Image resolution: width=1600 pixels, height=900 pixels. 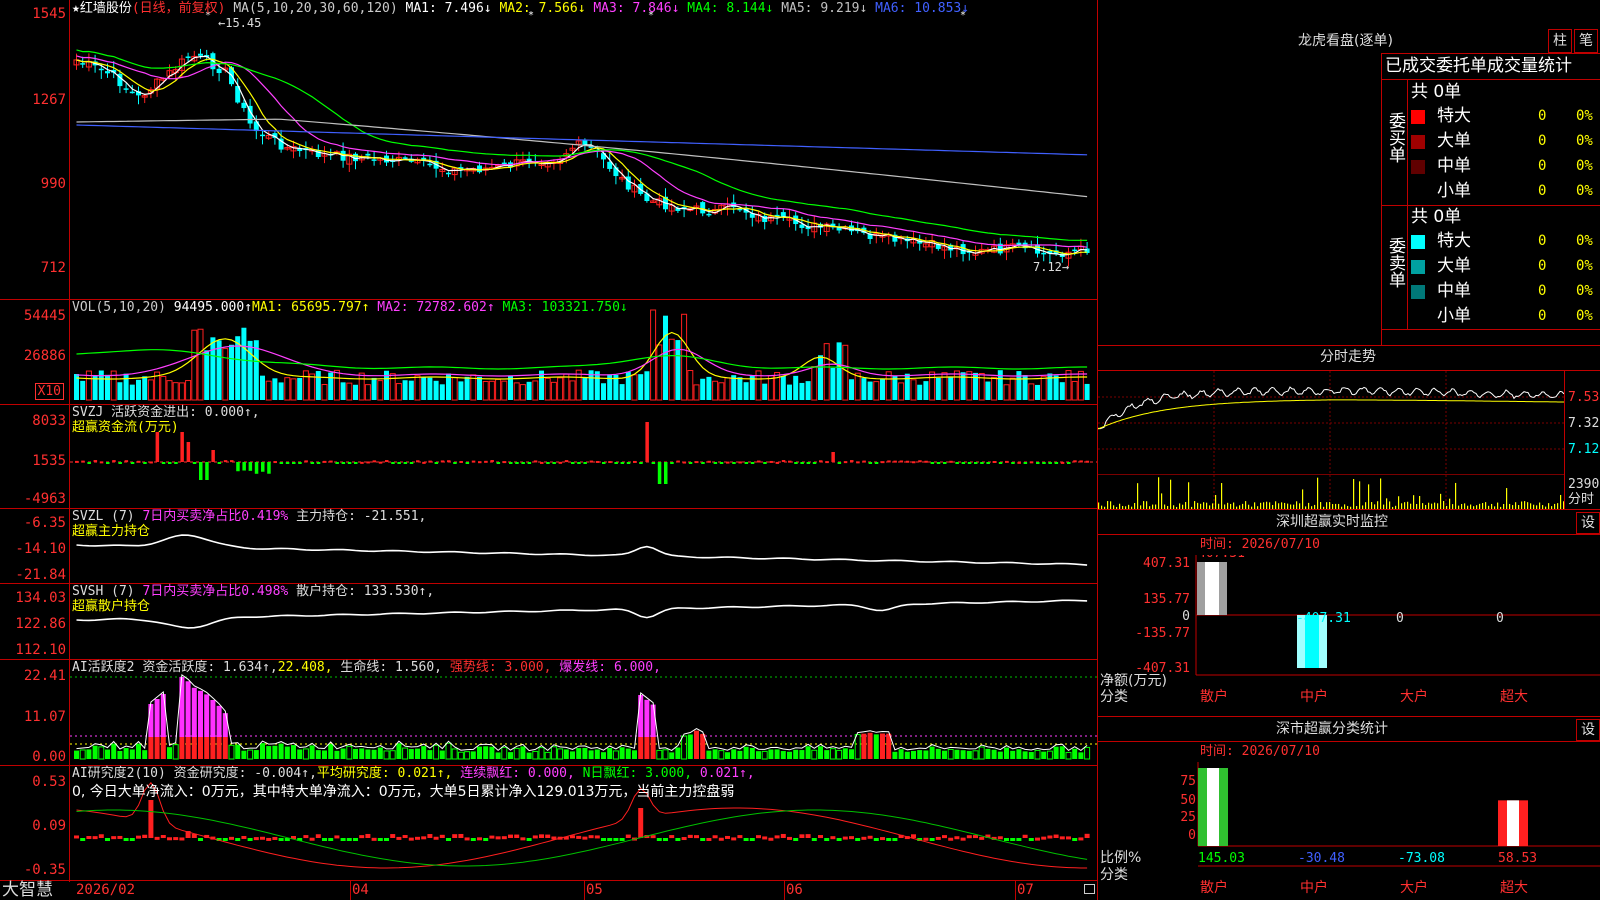 I want to click on sz-stats-settings-button: 设, so click(x=1588, y=730).